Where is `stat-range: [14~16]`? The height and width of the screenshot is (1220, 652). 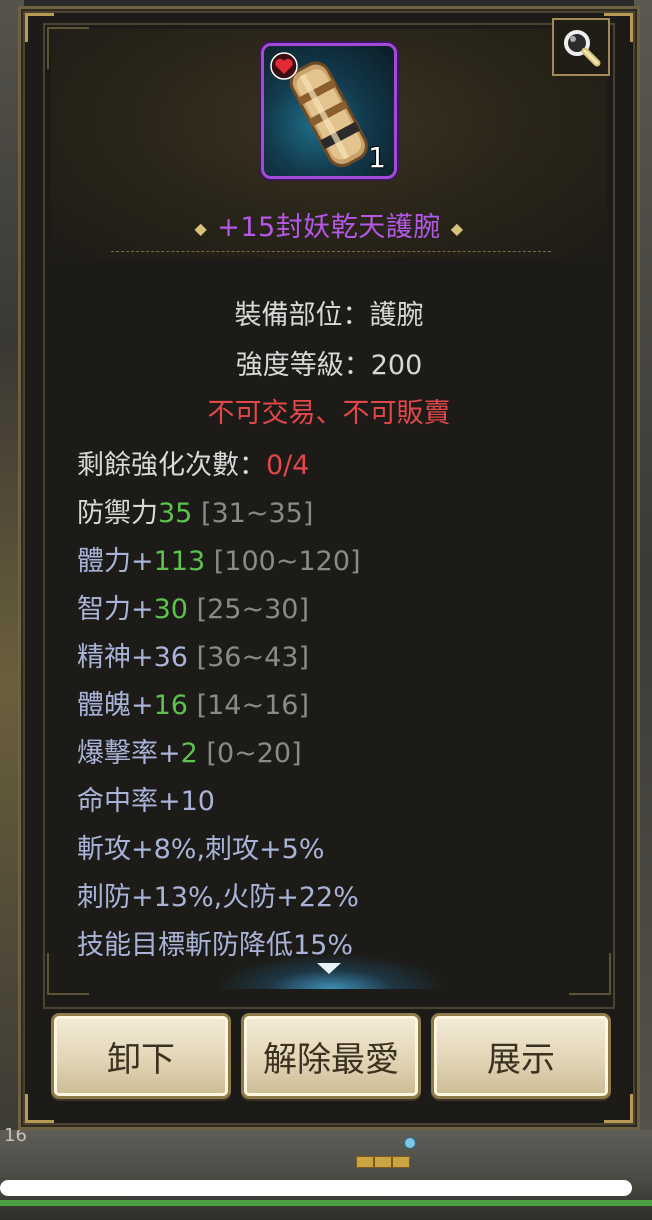
stat-range: [14~16] is located at coordinates (252, 705).